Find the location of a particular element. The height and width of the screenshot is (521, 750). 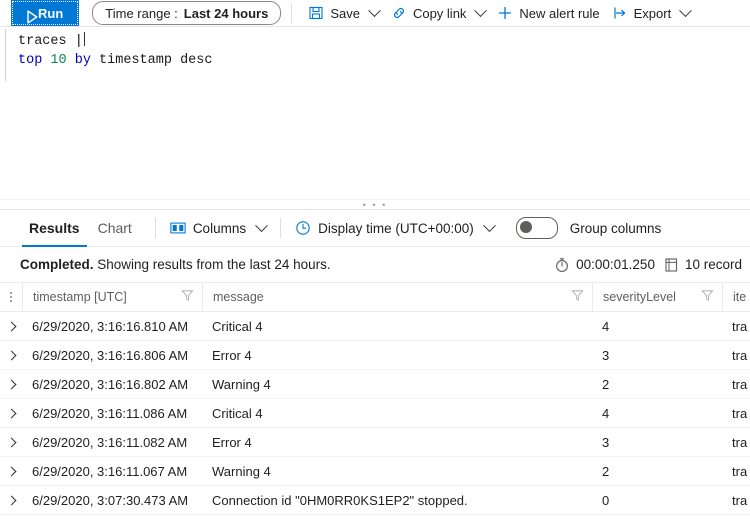

run-button: Run is located at coordinates (45, 13).